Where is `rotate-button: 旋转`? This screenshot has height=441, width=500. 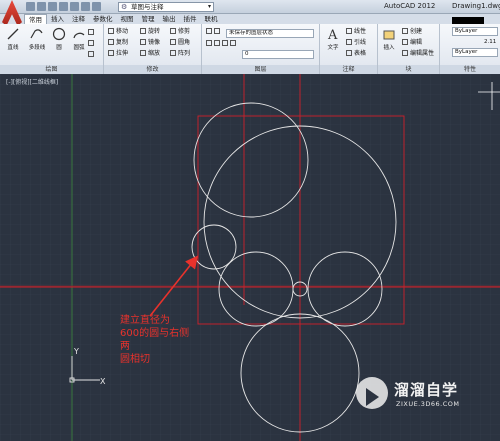
rotate-button: 旋转 is located at coordinates (150, 31).